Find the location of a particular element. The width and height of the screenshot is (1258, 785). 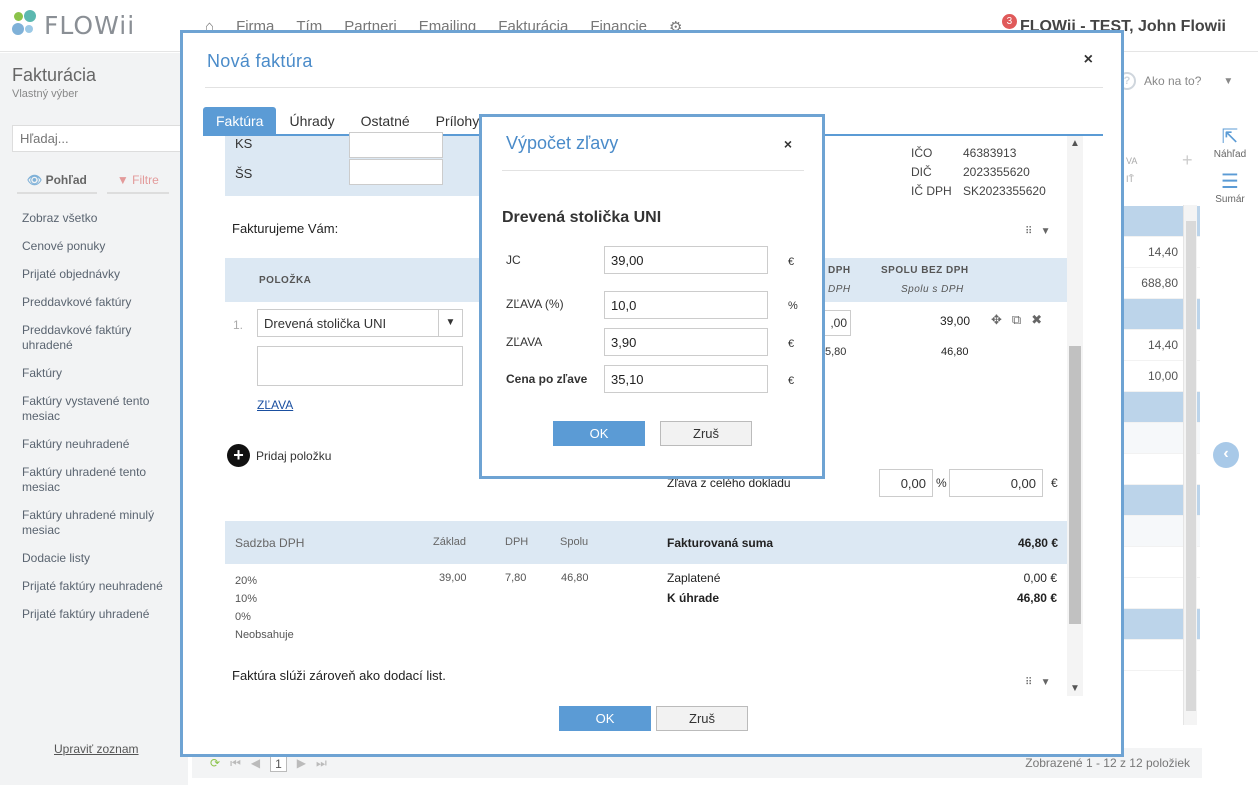

vat-rate: 0% is located at coordinates (243, 617).